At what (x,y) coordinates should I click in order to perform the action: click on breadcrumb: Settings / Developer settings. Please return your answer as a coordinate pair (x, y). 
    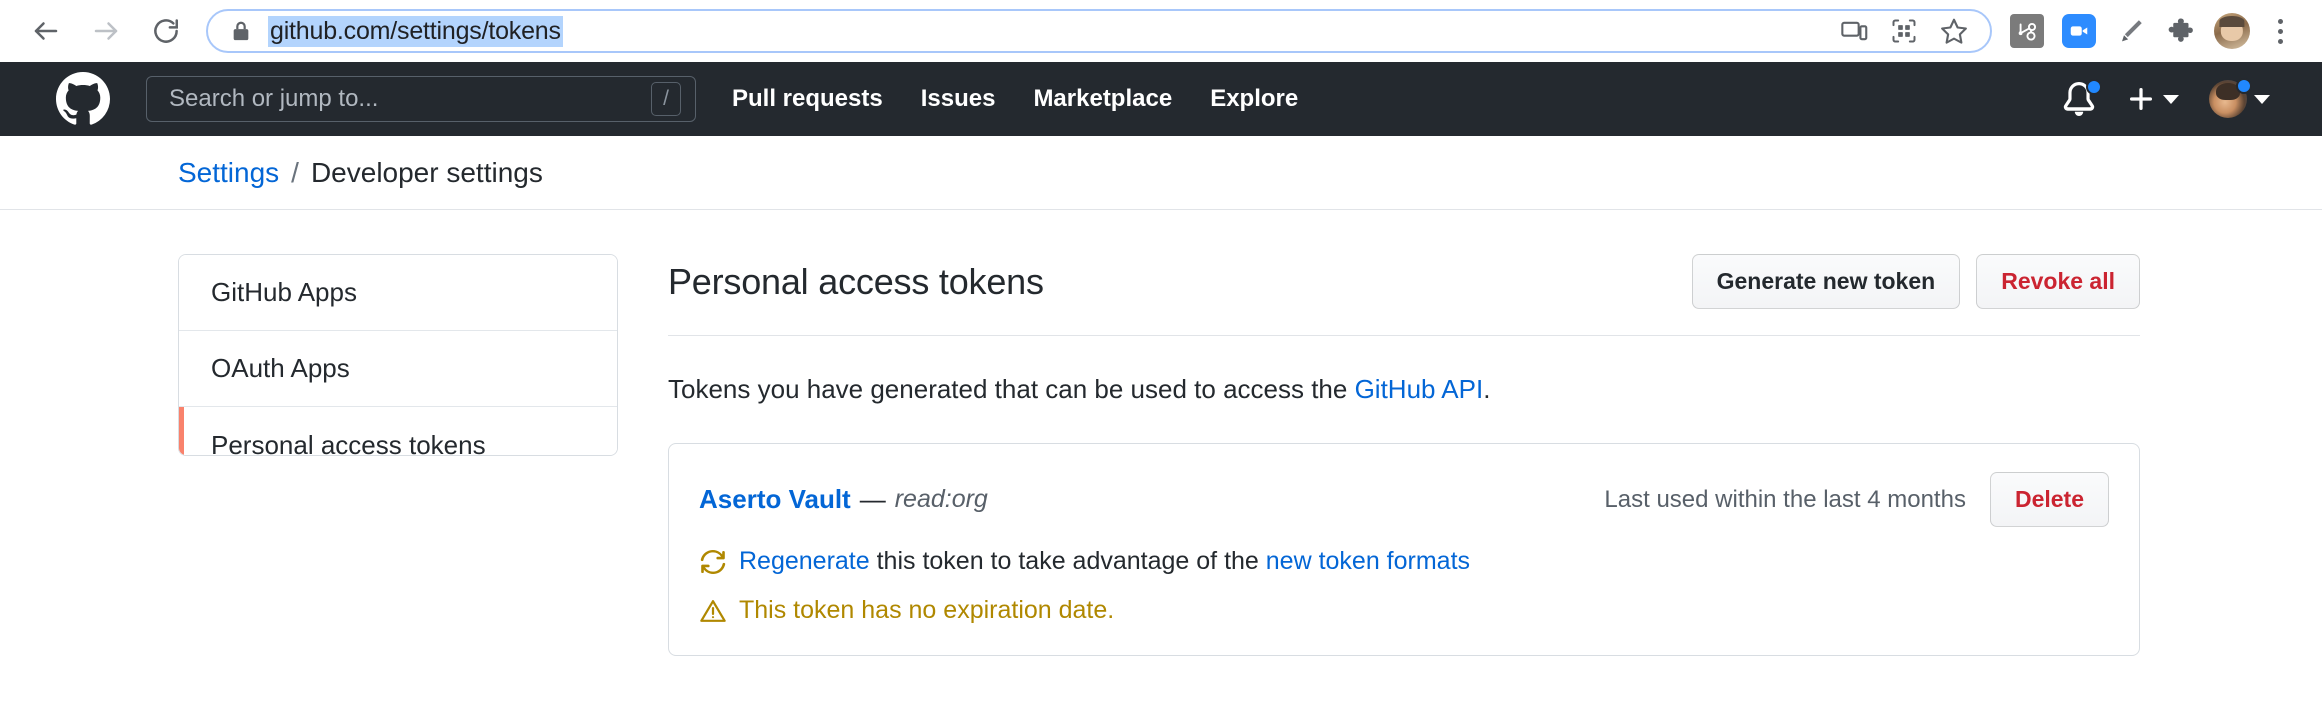
    Looking at the image, I should click on (1161, 173).